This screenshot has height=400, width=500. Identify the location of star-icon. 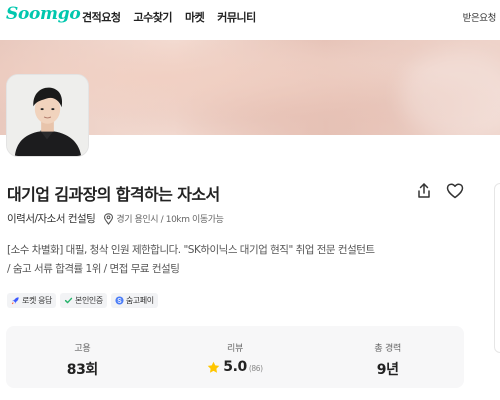
(214, 367).